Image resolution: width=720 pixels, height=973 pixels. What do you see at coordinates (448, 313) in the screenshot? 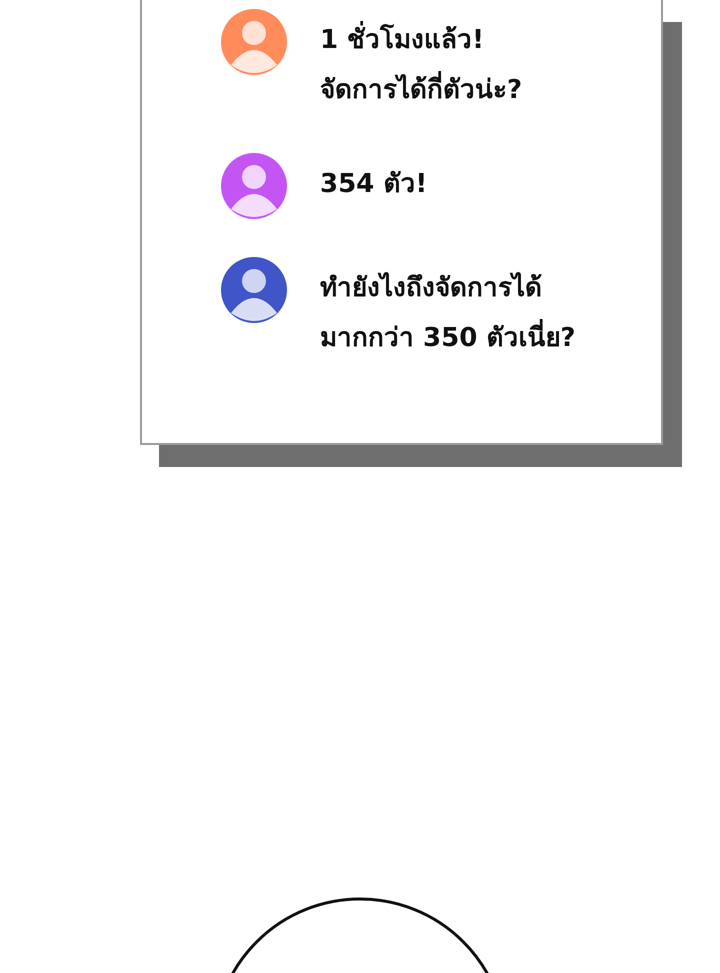
I see `message-text: ทำยังไงถึงจัดการได้ มากกว่า 350 ตัวเนี่ย?` at bounding box center [448, 313].